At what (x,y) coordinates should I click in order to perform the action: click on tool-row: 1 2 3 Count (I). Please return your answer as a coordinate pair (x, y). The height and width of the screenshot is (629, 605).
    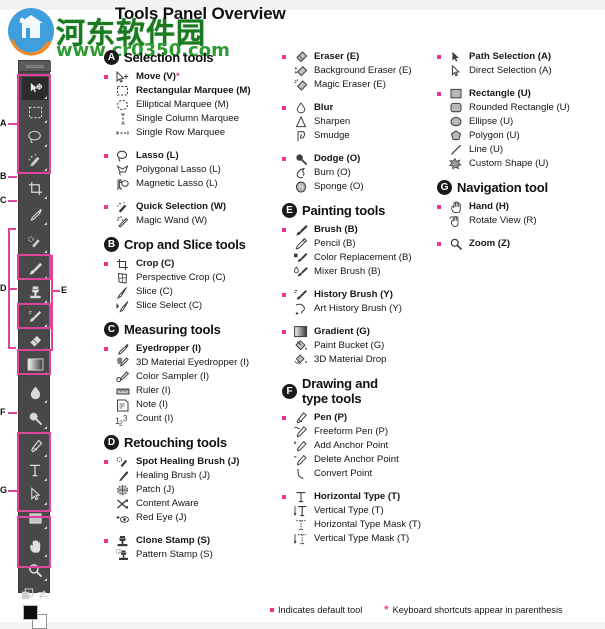
    Looking at the image, I should click on (190, 419).